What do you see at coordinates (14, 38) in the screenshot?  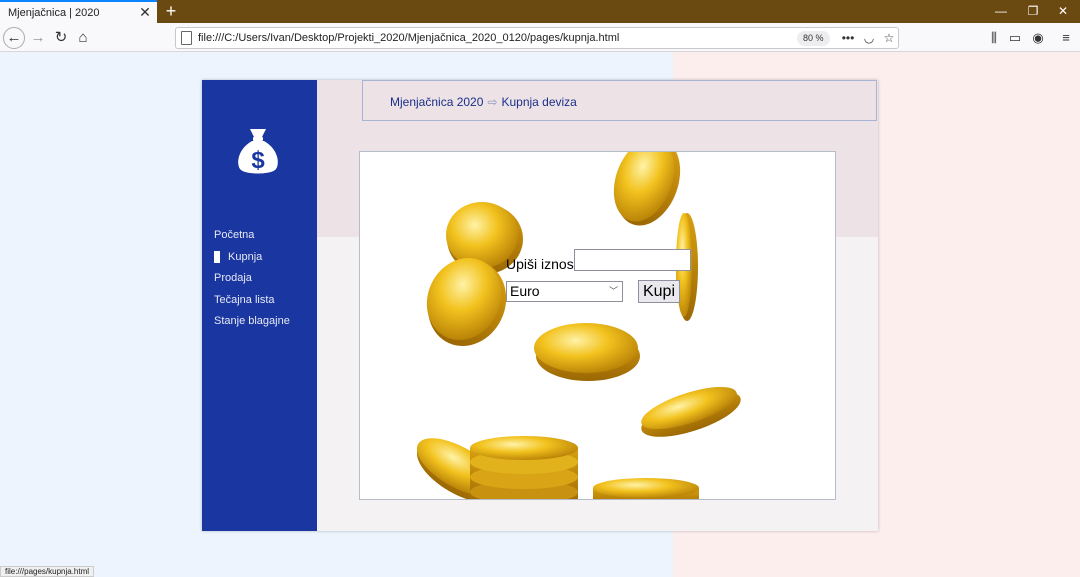 I see `back-icon: ←` at bounding box center [14, 38].